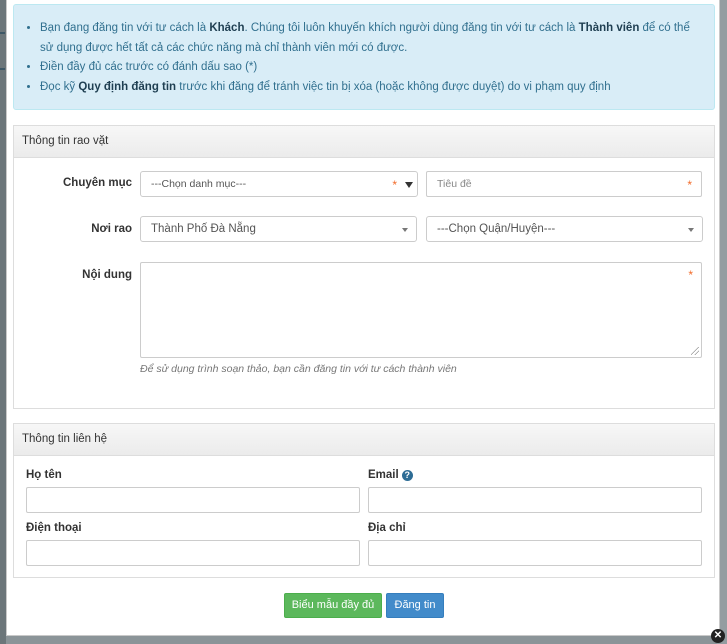 The height and width of the screenshot is (644, 727). I want to click on city-select: Thành Phố Đà Nẵng, so click(278, 229).